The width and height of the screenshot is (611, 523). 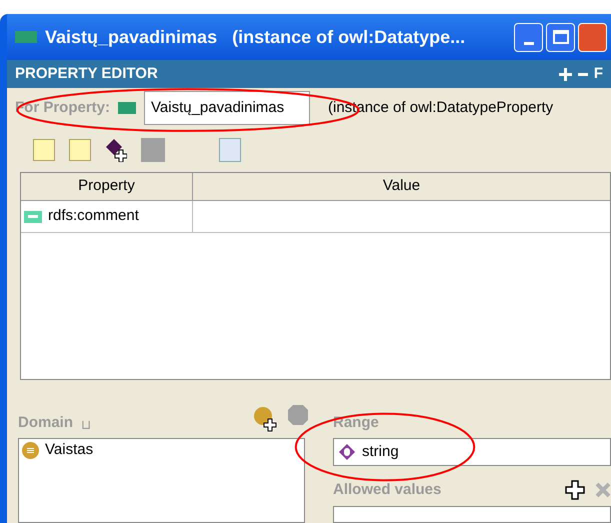 What do you see at coordinates (161, 450) in the screenshot?
I see `domain-item: Vaistas` at bounding box center [161, 450].